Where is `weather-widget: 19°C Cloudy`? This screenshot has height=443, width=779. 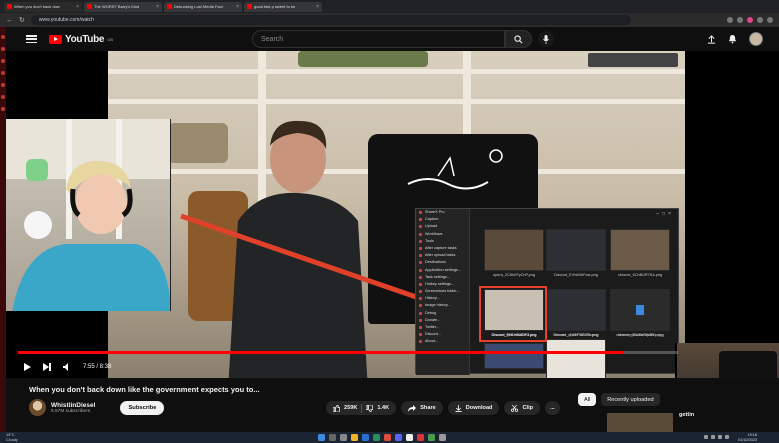 weather-widget: 19°C Cloudy is located at coordinates (12, 437).